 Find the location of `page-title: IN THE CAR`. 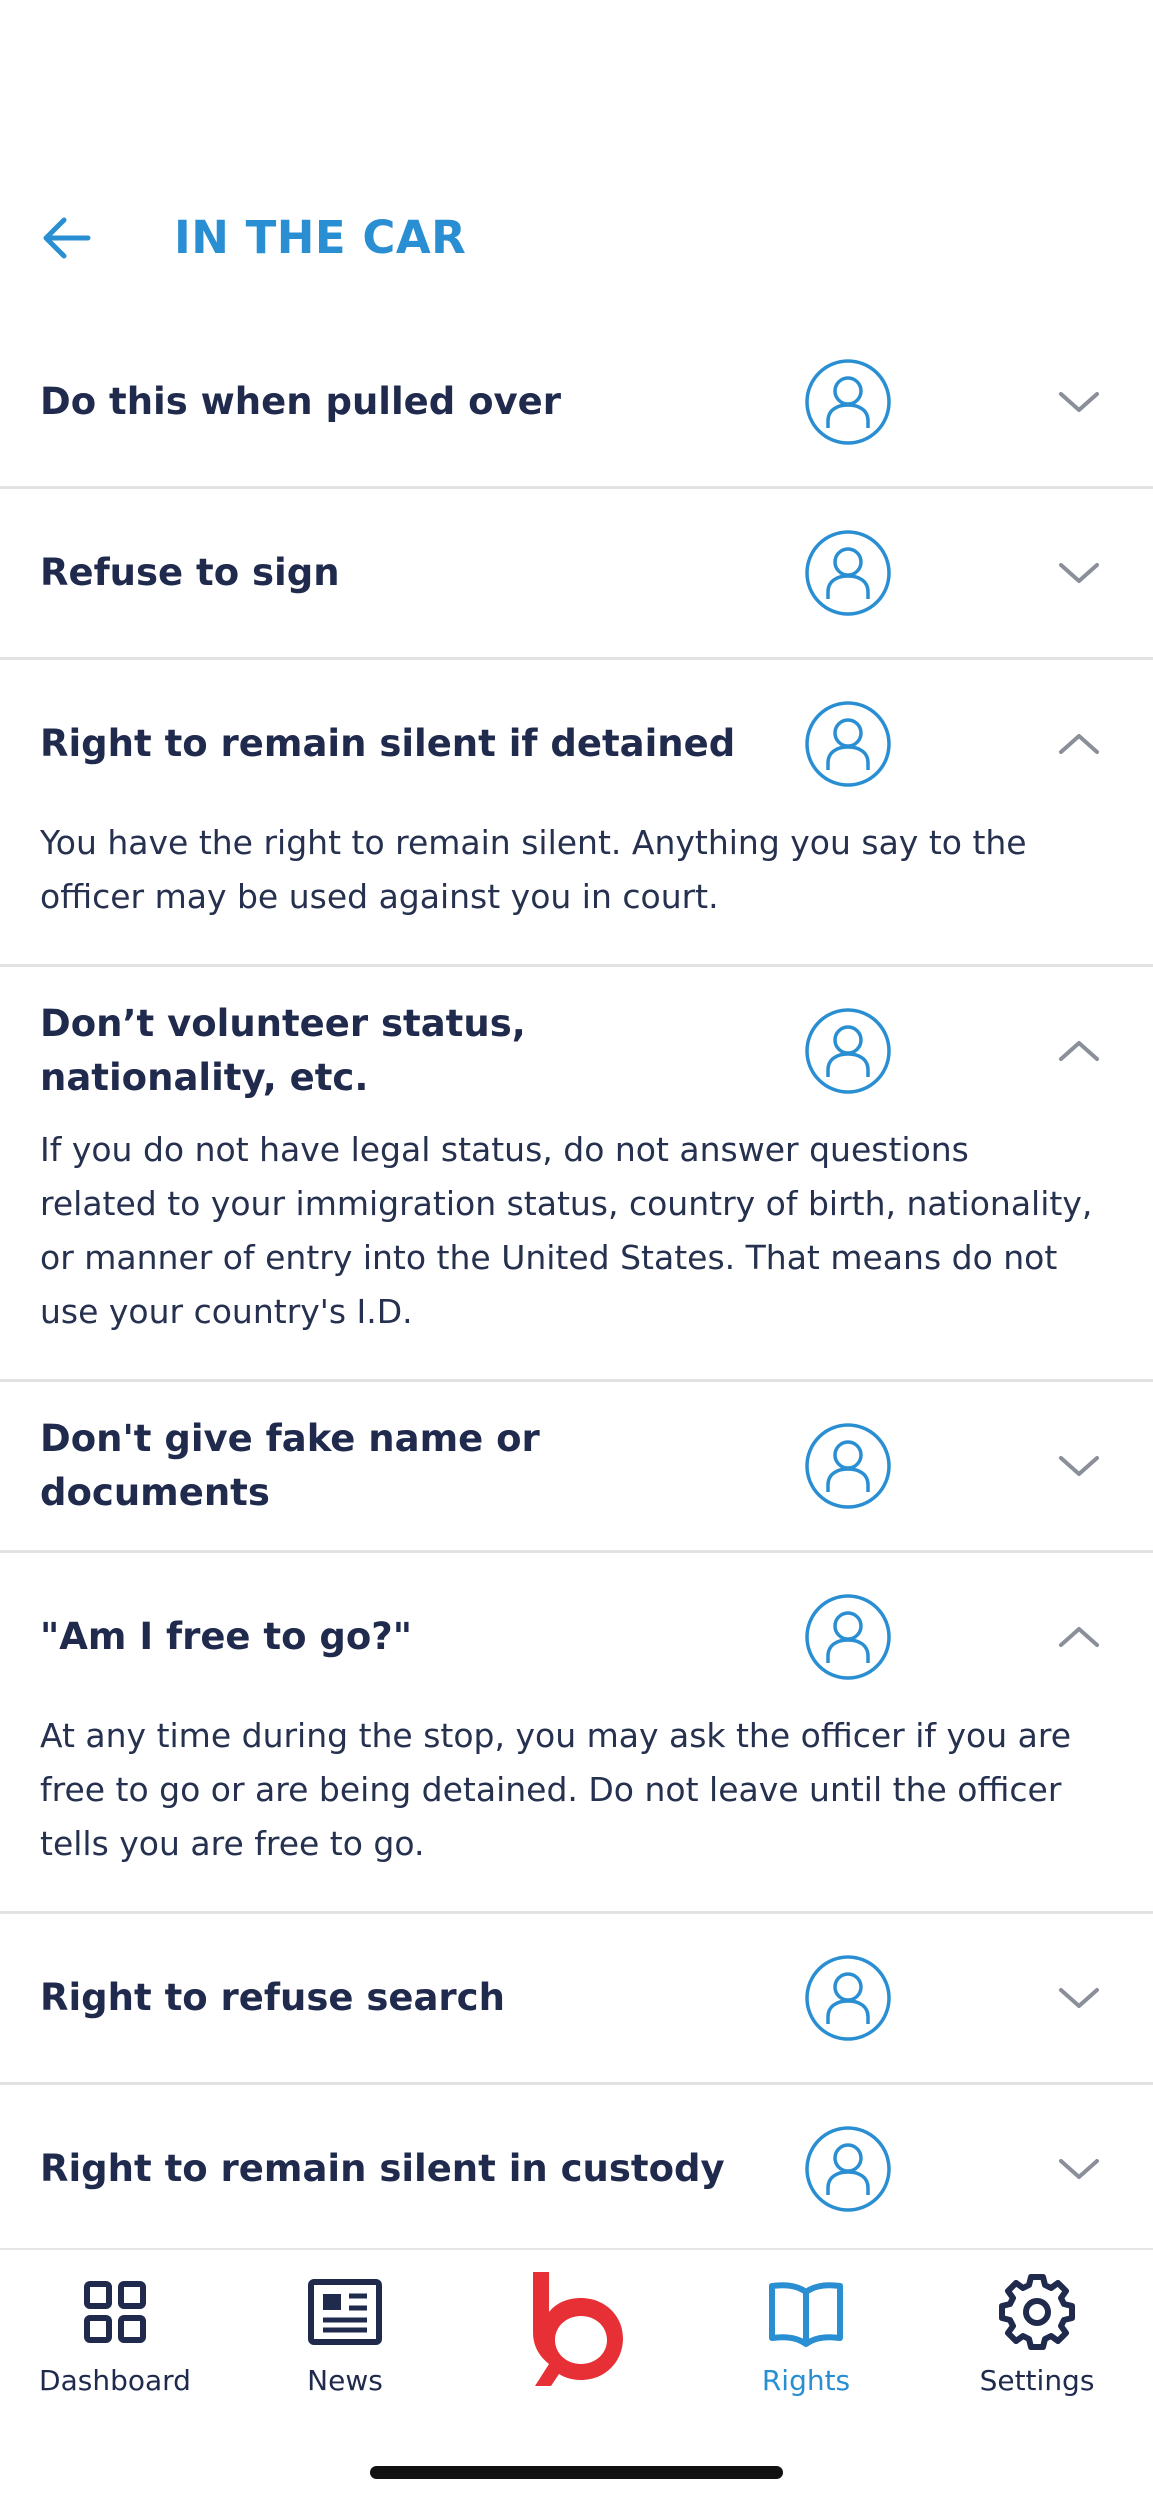

page-title: IN THE CAR is located at coordinates (320, 237).